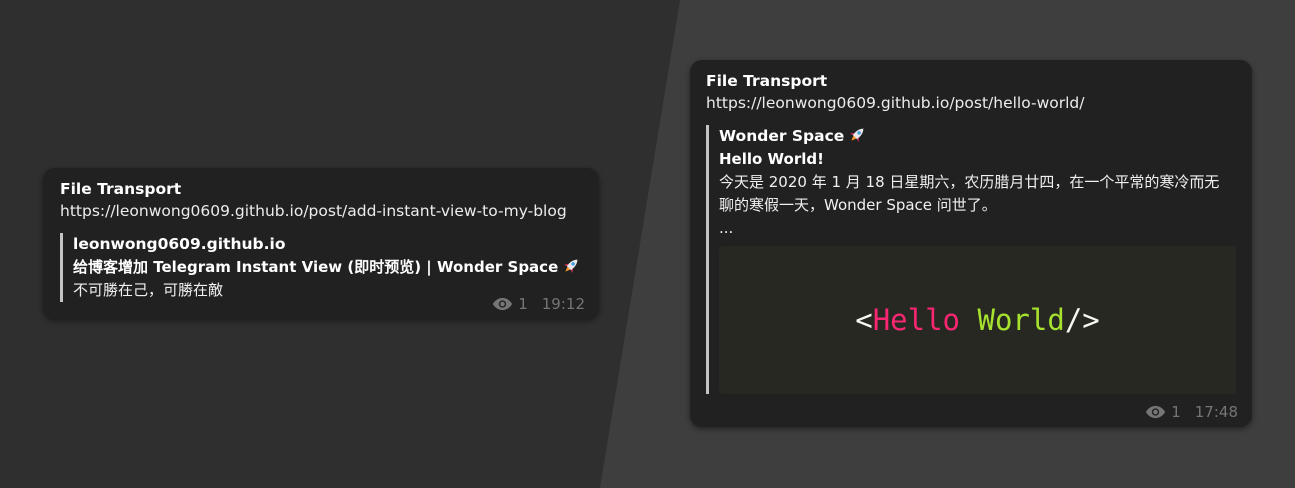  What do you see at coordinates (1216, 412) in the screenshot?
I see `message-time: 17:48` at bounding box center [1216, 412].